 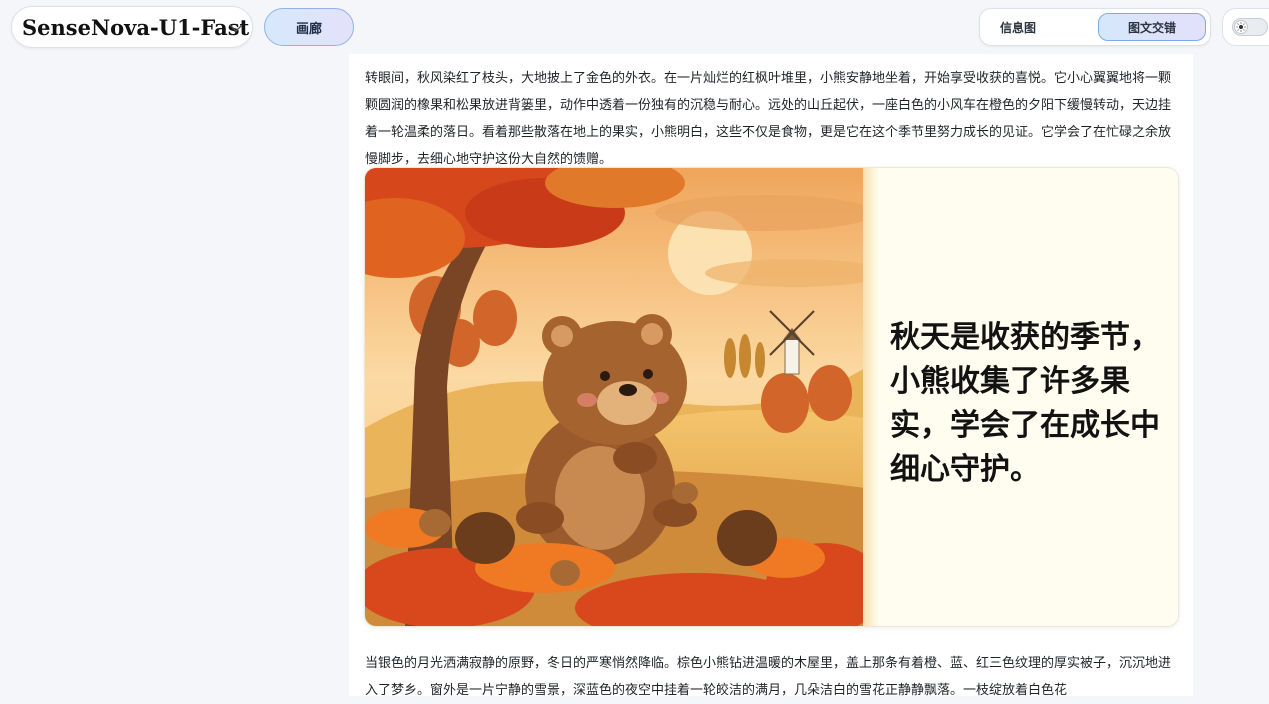 I want to click on gallery-button-label: 画廊, so click(x=308, y=29).